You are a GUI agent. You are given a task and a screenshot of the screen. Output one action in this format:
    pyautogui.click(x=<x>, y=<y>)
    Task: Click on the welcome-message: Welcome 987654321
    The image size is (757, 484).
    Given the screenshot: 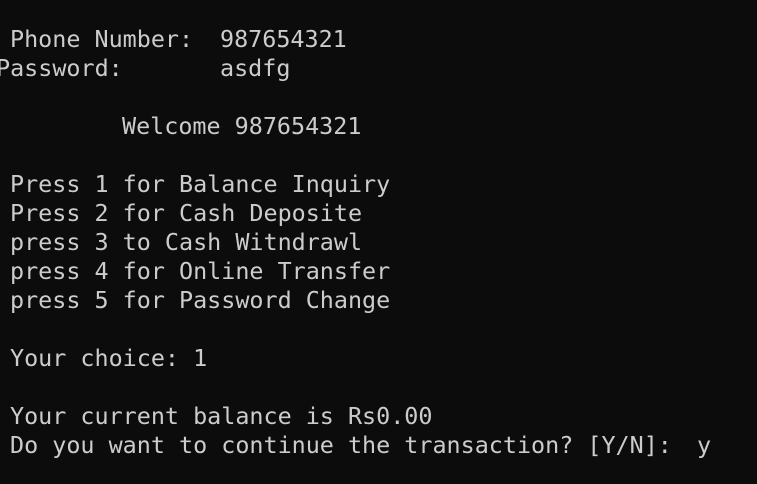 What is the action you would take?
    pyautogui.click(x=242, y=126)
    